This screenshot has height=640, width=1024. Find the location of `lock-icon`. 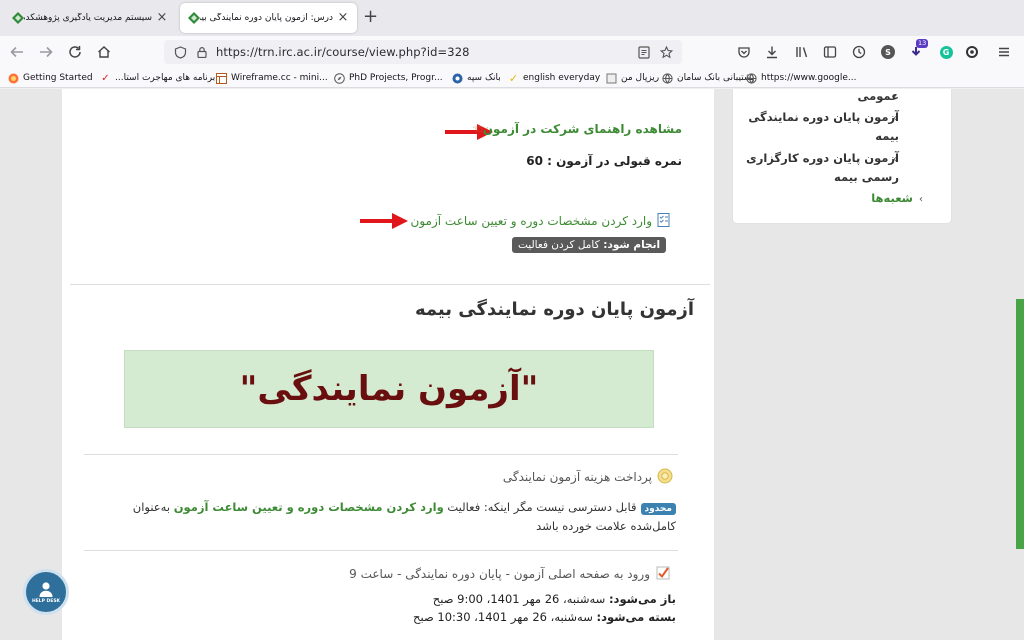

lock-icon is located at coordinates (202, 52).